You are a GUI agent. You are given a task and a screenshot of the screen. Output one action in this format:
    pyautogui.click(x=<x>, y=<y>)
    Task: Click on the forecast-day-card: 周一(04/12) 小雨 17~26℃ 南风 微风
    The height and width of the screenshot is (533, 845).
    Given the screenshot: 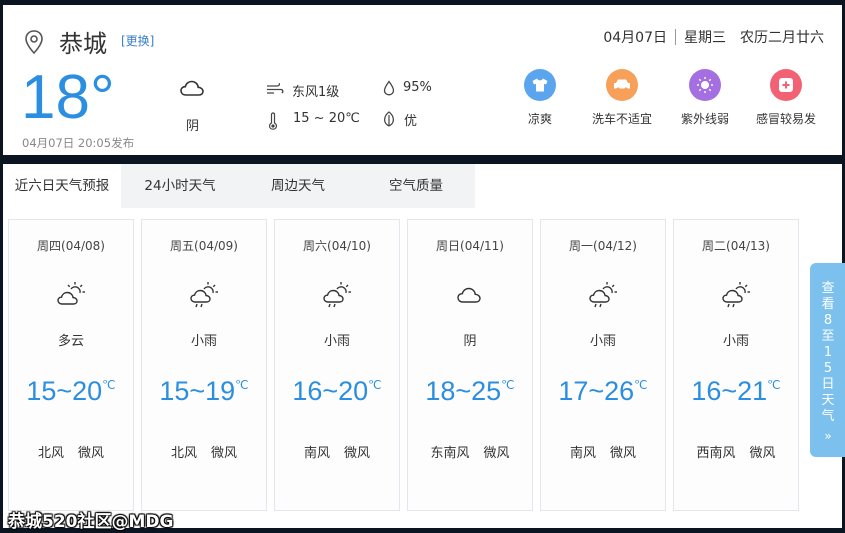 What is the action you would take?
    pyautogui.click(x=603, y=365)
    